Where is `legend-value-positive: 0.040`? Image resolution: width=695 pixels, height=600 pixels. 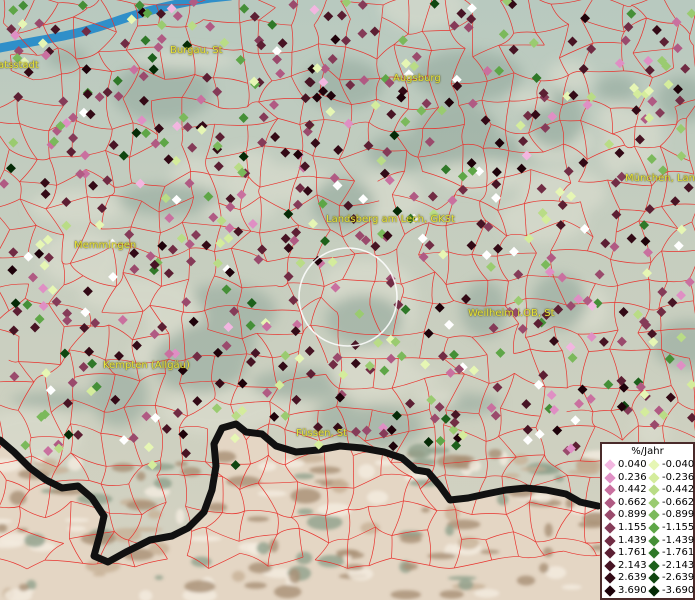
legend-value-positive: 0.040 is located at coordinates (632, 464).